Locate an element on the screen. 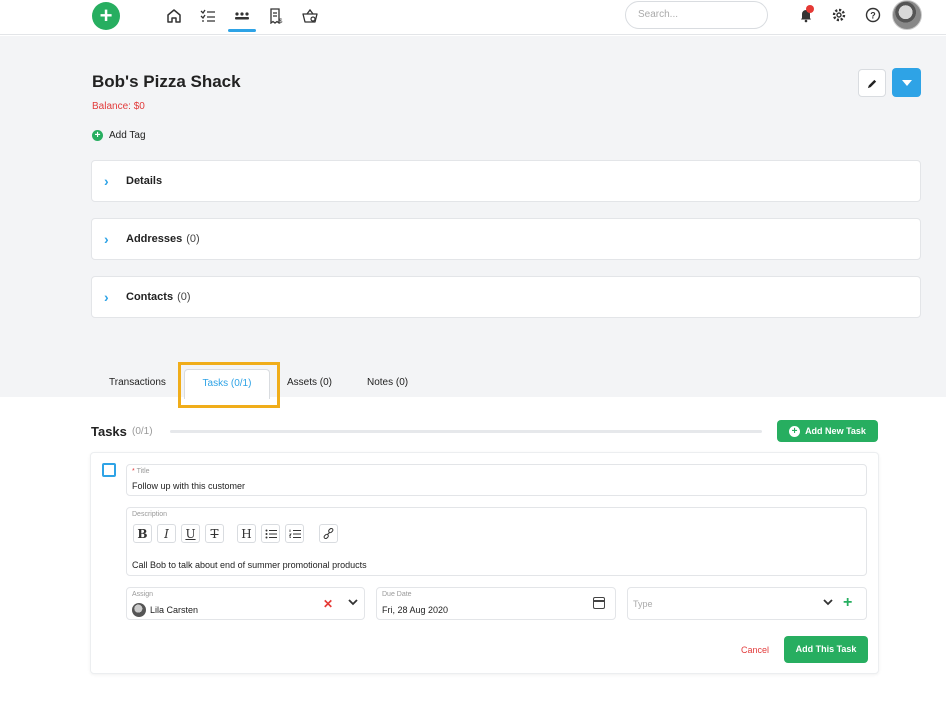 This screenshot has height=727, width=946. settings-gear-icon is located at coordinates (839, 15).